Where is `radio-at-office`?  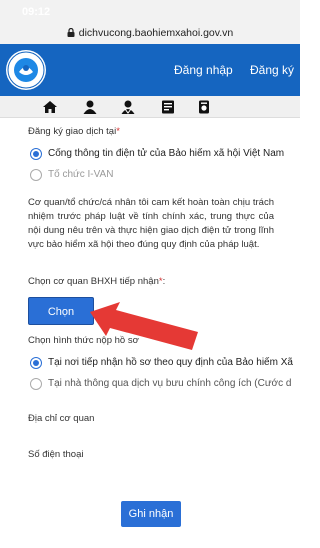 radio-at-office is located at coordinates (36, 363).